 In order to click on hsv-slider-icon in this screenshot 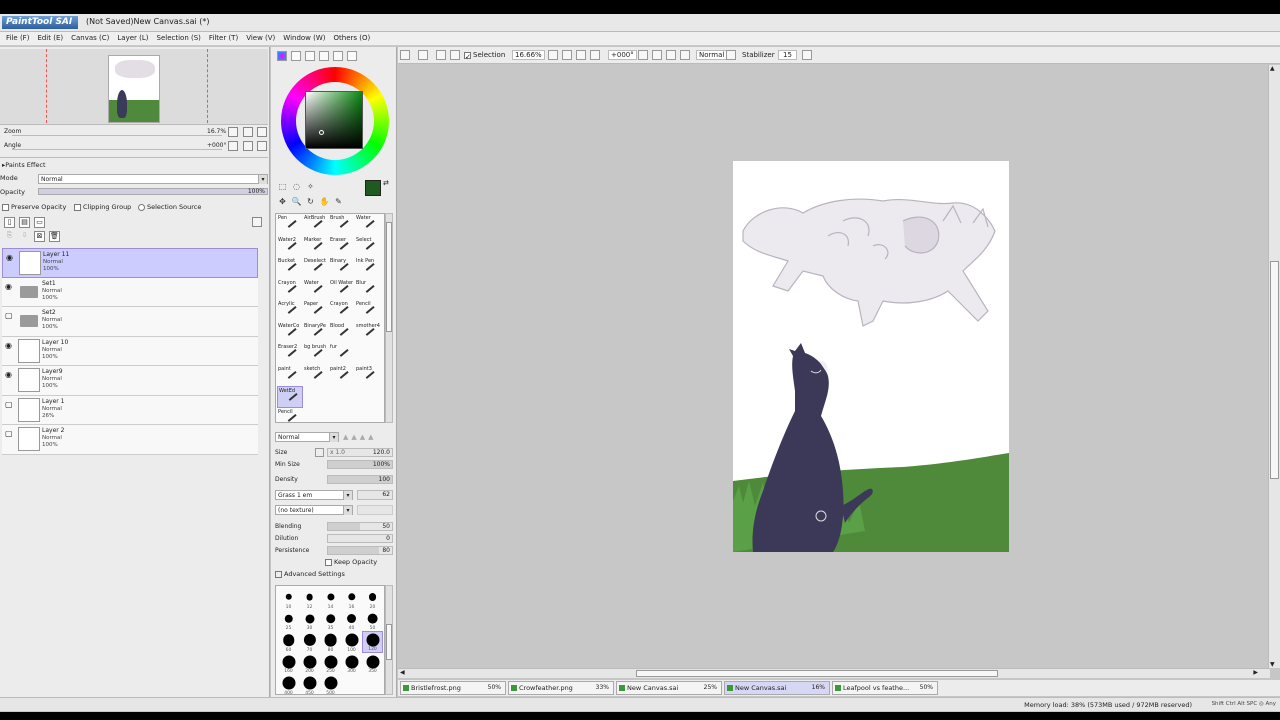, I will do `click(310, 56)`.